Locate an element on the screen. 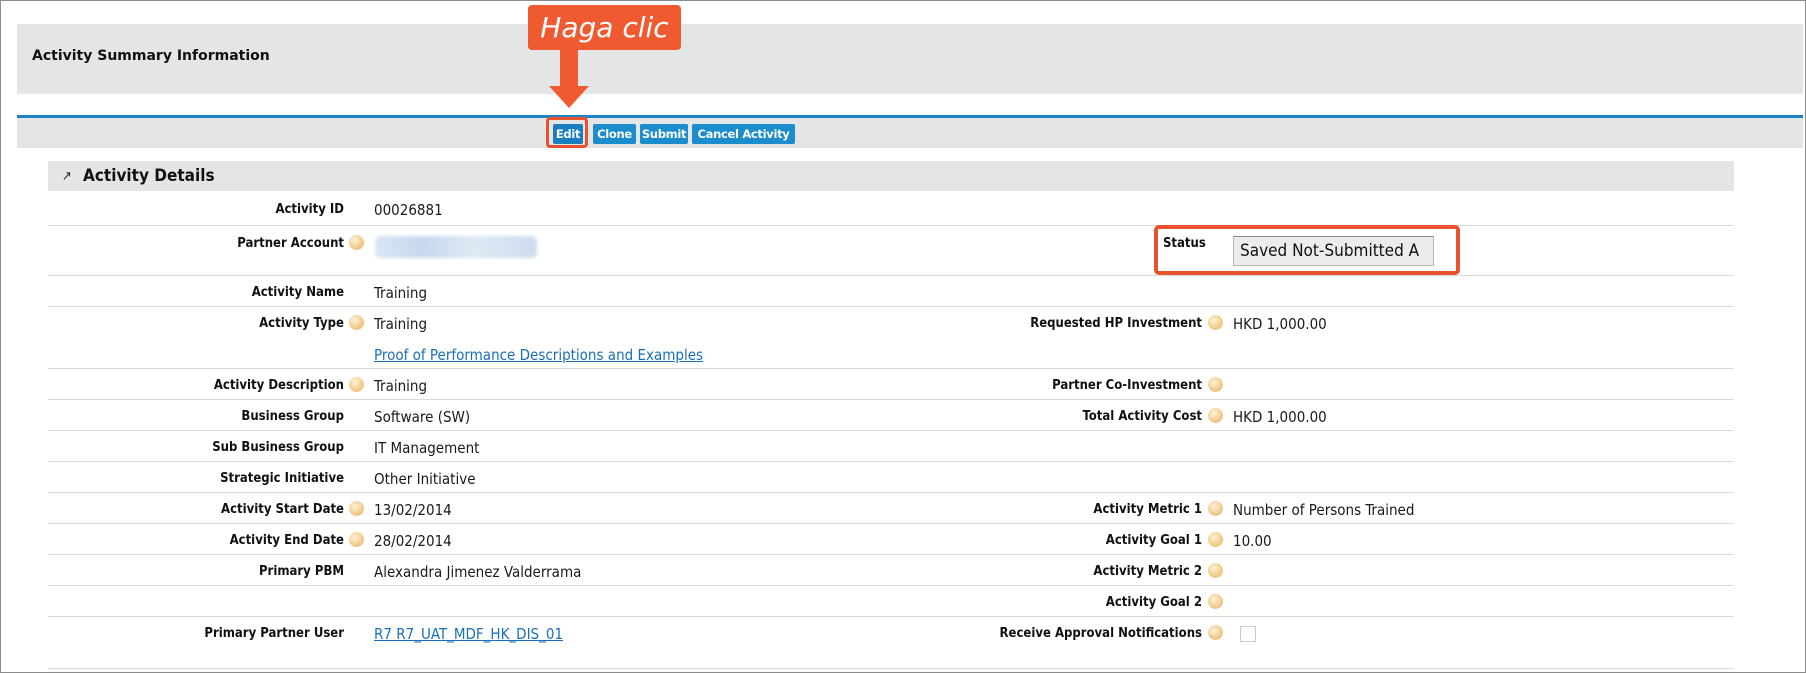 The image size is (1806, 673). activity-start-date-label: Activity Start Date is located at coordinates (282, 509).